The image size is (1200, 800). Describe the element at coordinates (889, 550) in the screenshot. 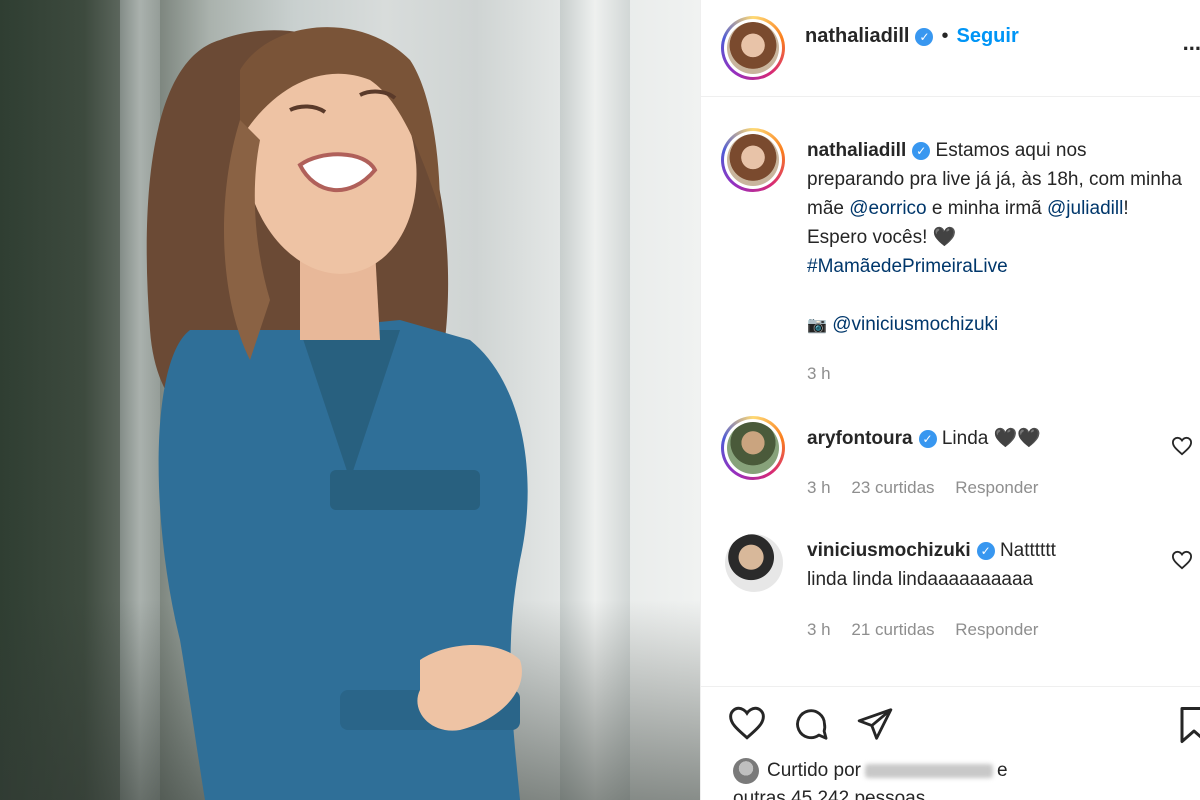

I see `comment-username: viniciusmochizuki` at that location.